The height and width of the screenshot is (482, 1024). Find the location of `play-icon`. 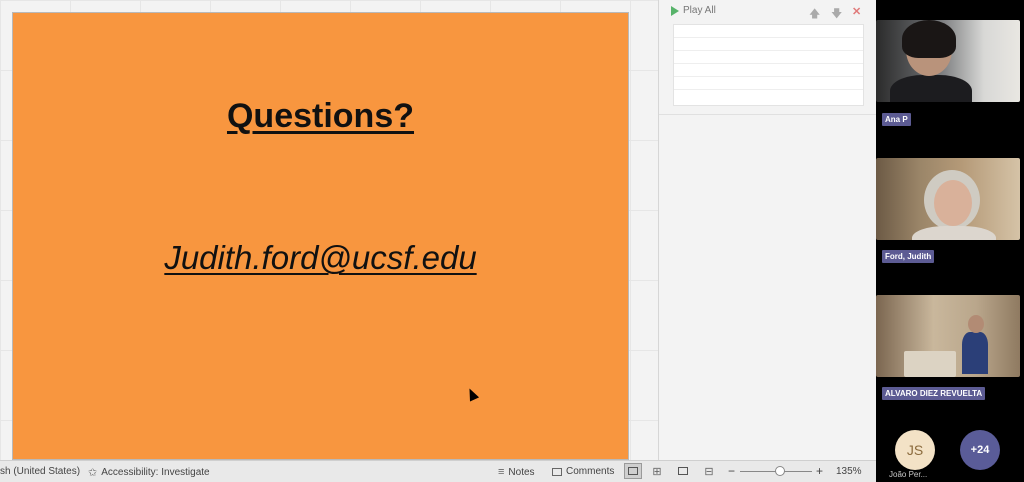

play-icon is located at coordinates (675, 10).